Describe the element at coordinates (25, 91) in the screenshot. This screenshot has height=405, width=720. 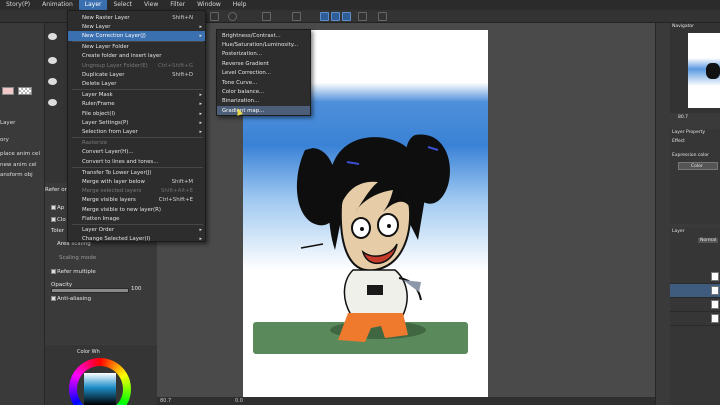
I see `transparent-swatch-icon` at that location.